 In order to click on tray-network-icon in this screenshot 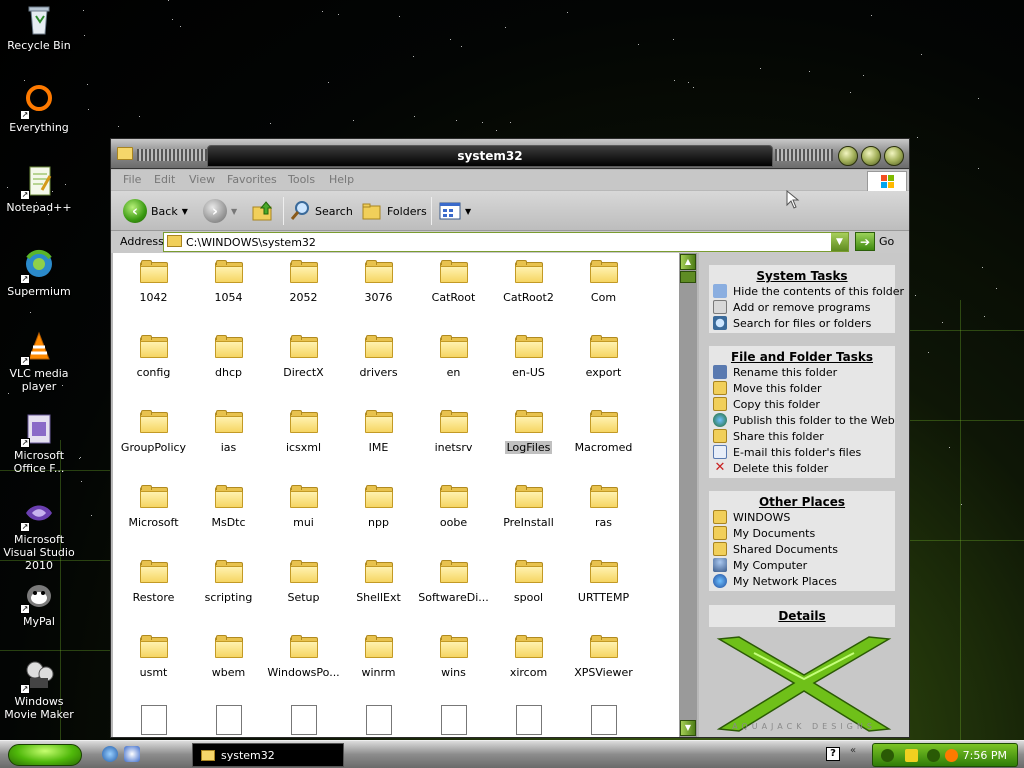, I will do `click(887, 755)`.